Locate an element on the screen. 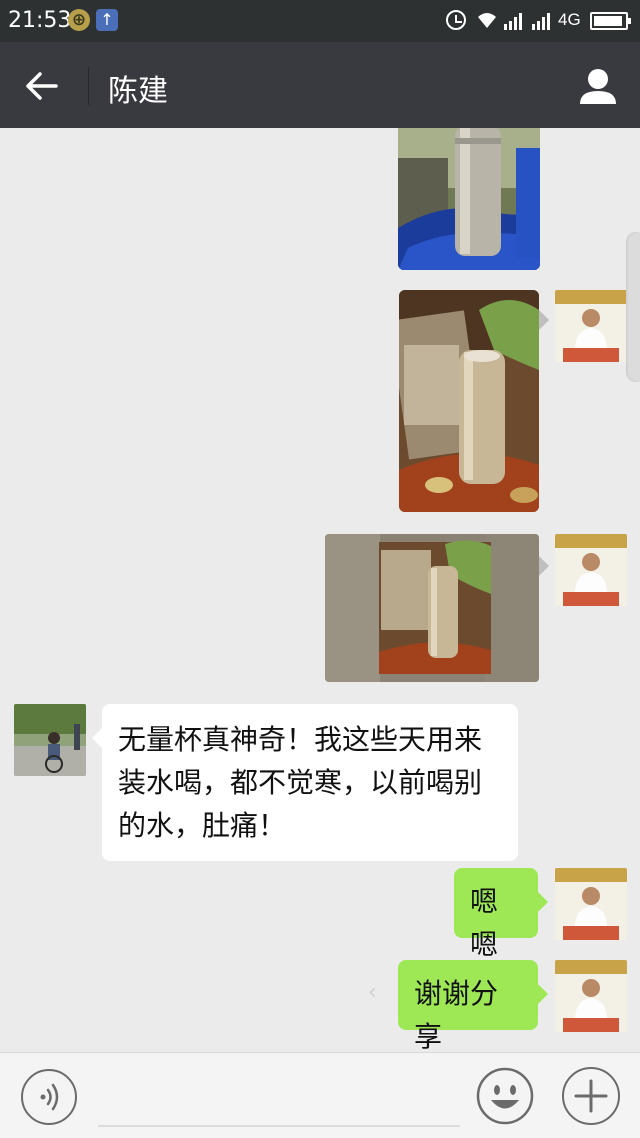 This screenshot has height=1138, width=640. profile-button is located at coordinates (598, 86).